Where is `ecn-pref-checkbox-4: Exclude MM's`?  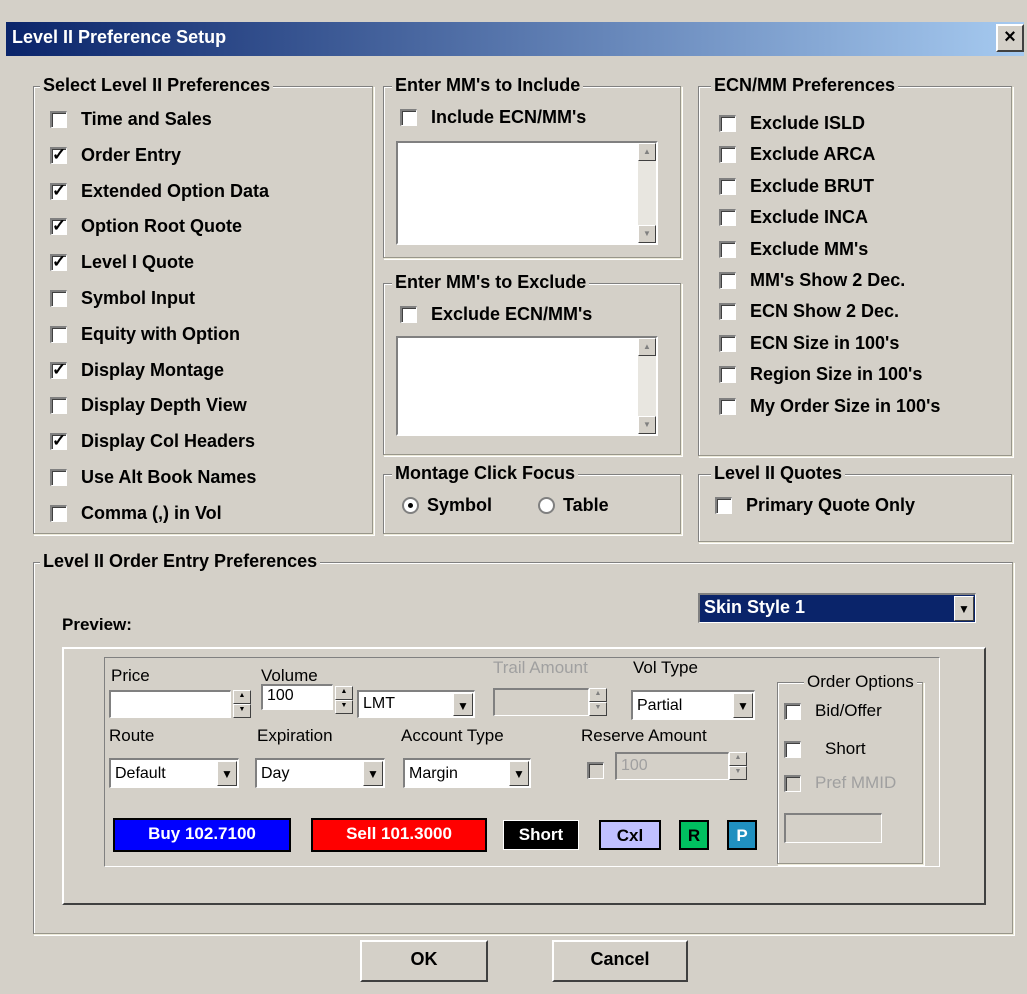 ecn-pref-checkbox-4: Exclude MM's is located at coordinates (793, 249).